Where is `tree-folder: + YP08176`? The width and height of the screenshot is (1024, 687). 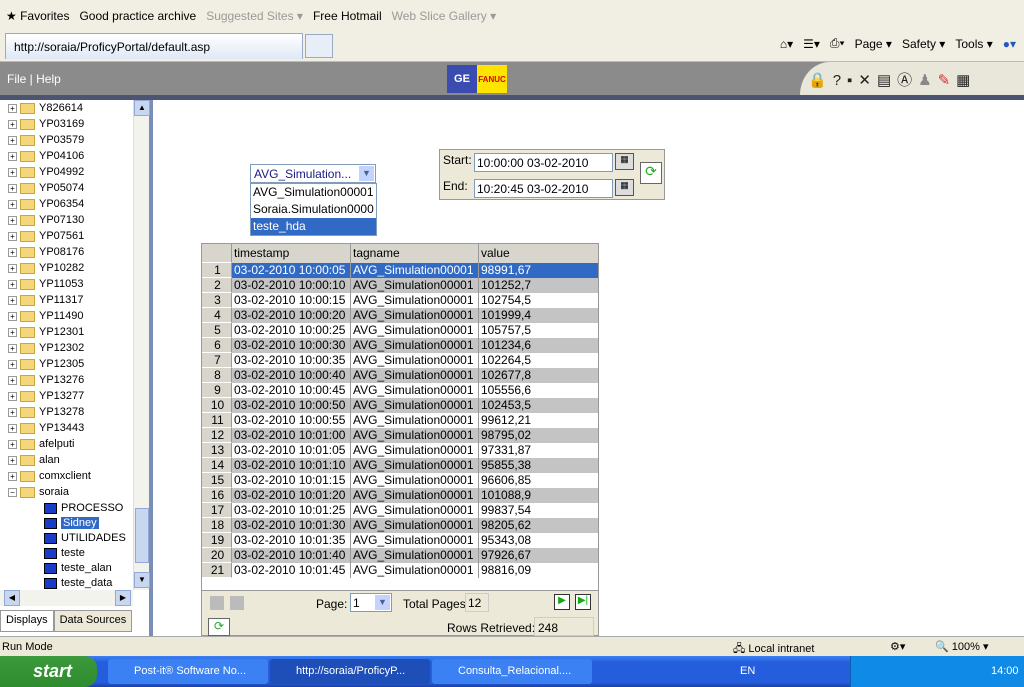
tree-folder: + YP08176 is located at coordinates (46, 252).